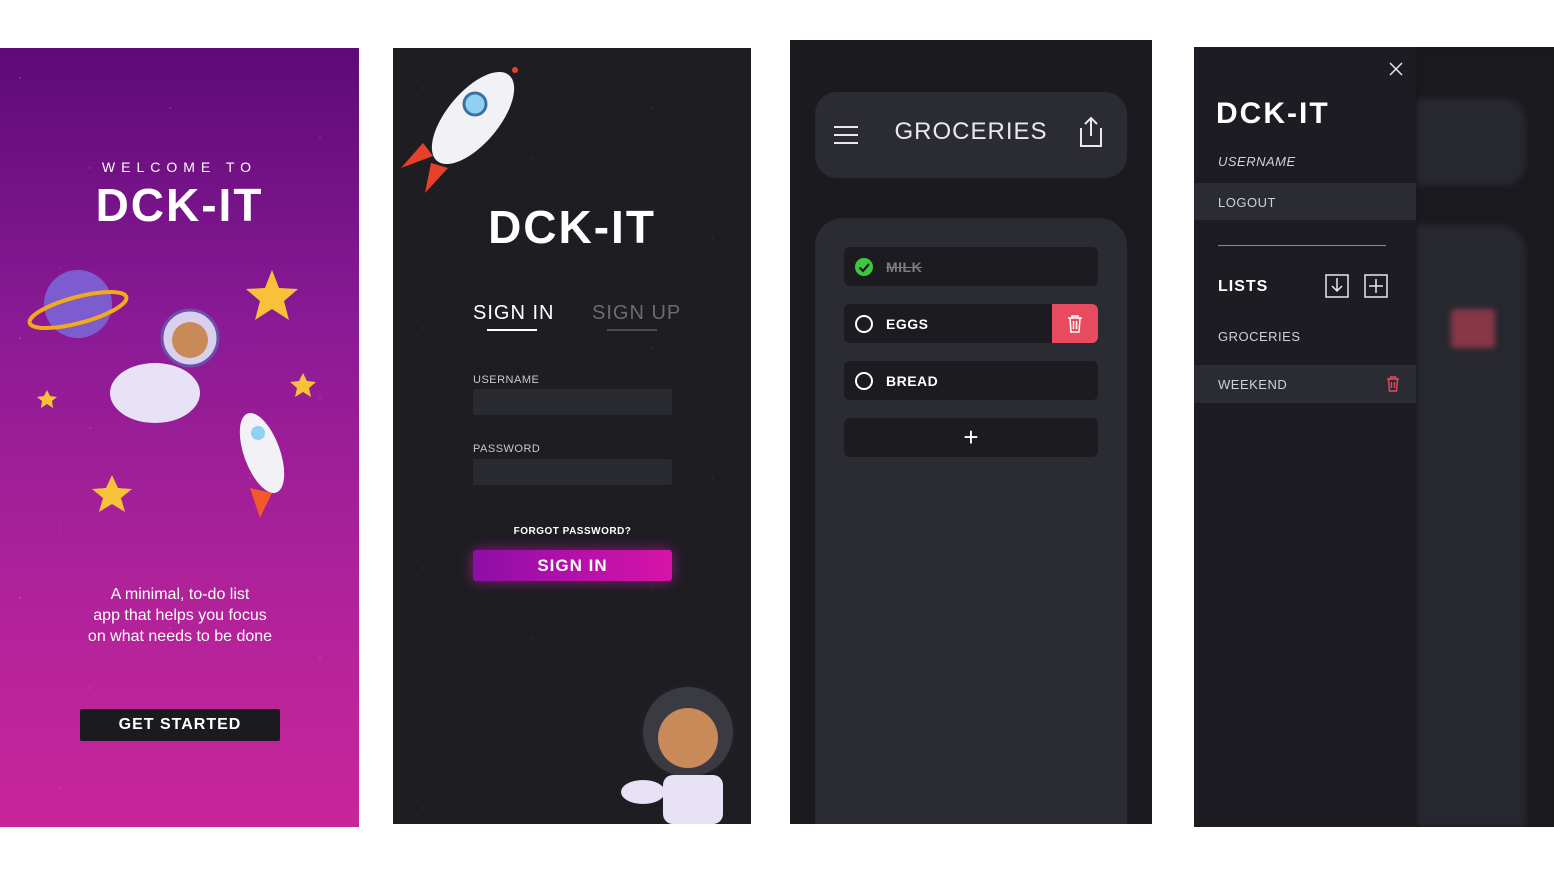 The width and height of the screenshot is (1554, 875). Describe the element at coordinates (1247, 202) in the screenshot. I see `logout-label: LOGOUT` at that location.